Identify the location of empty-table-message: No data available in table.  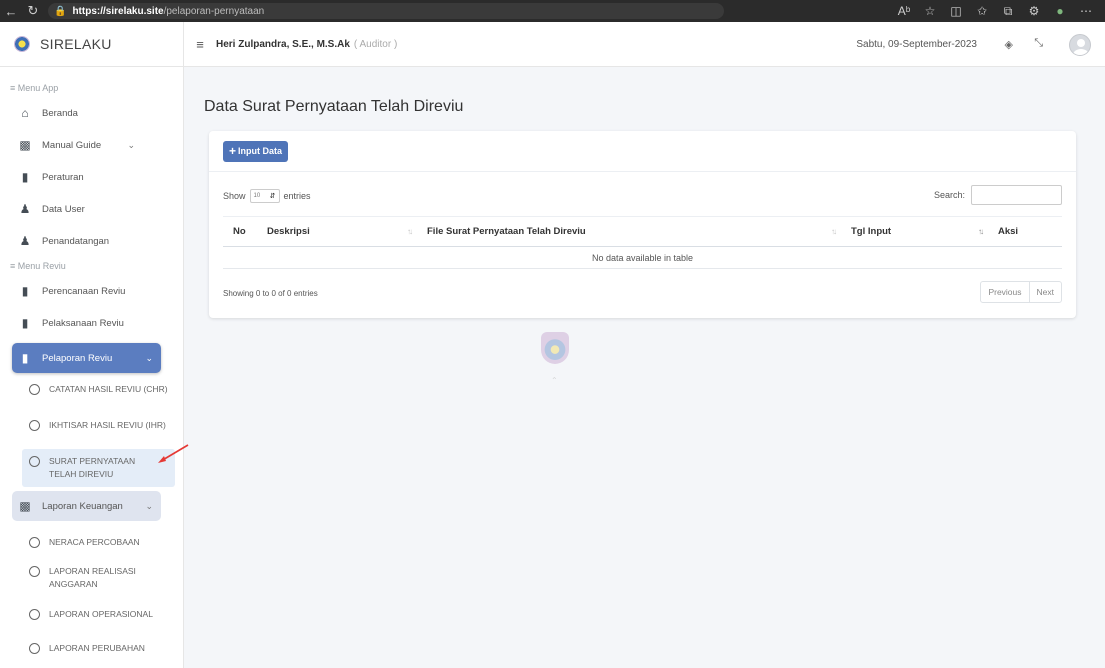
(642, 257).